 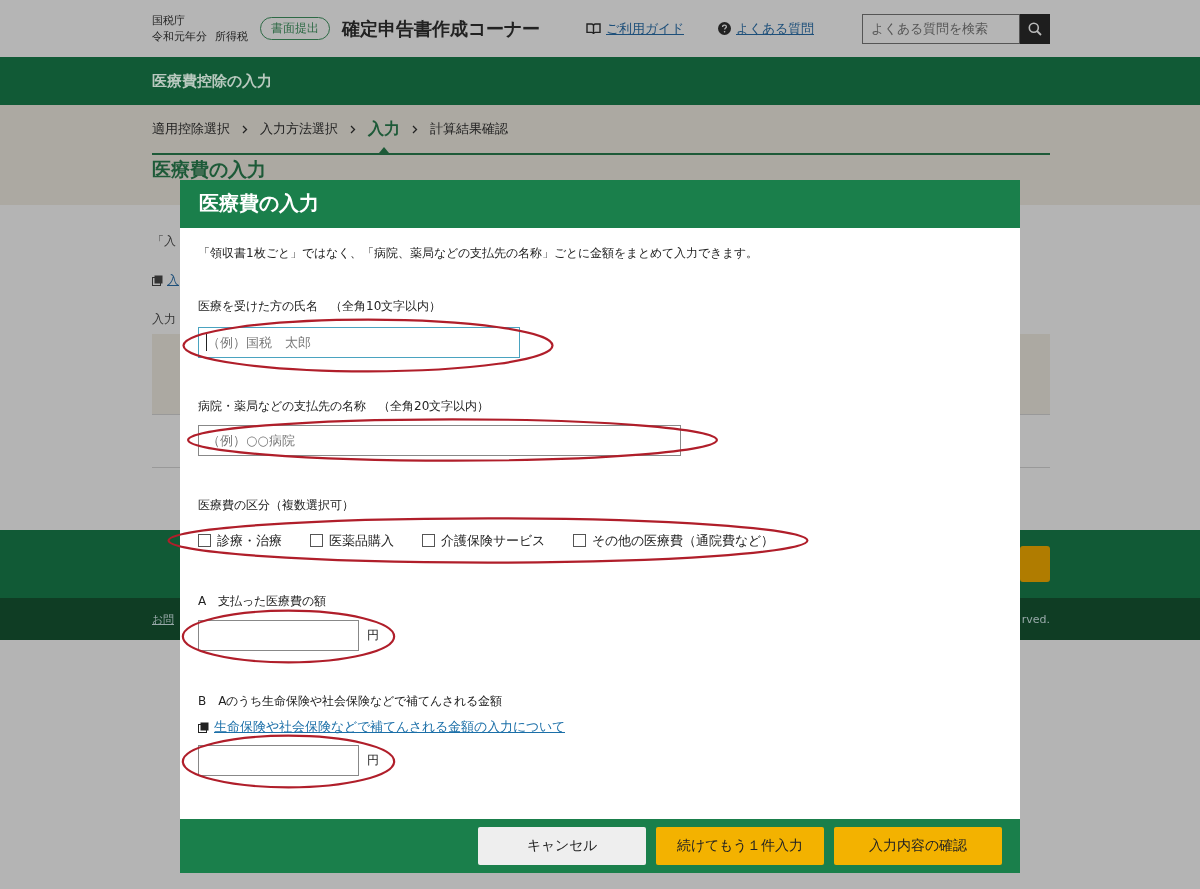 I want to click on dialog-button: 入力内容の確認, so click(x=918, y=845).